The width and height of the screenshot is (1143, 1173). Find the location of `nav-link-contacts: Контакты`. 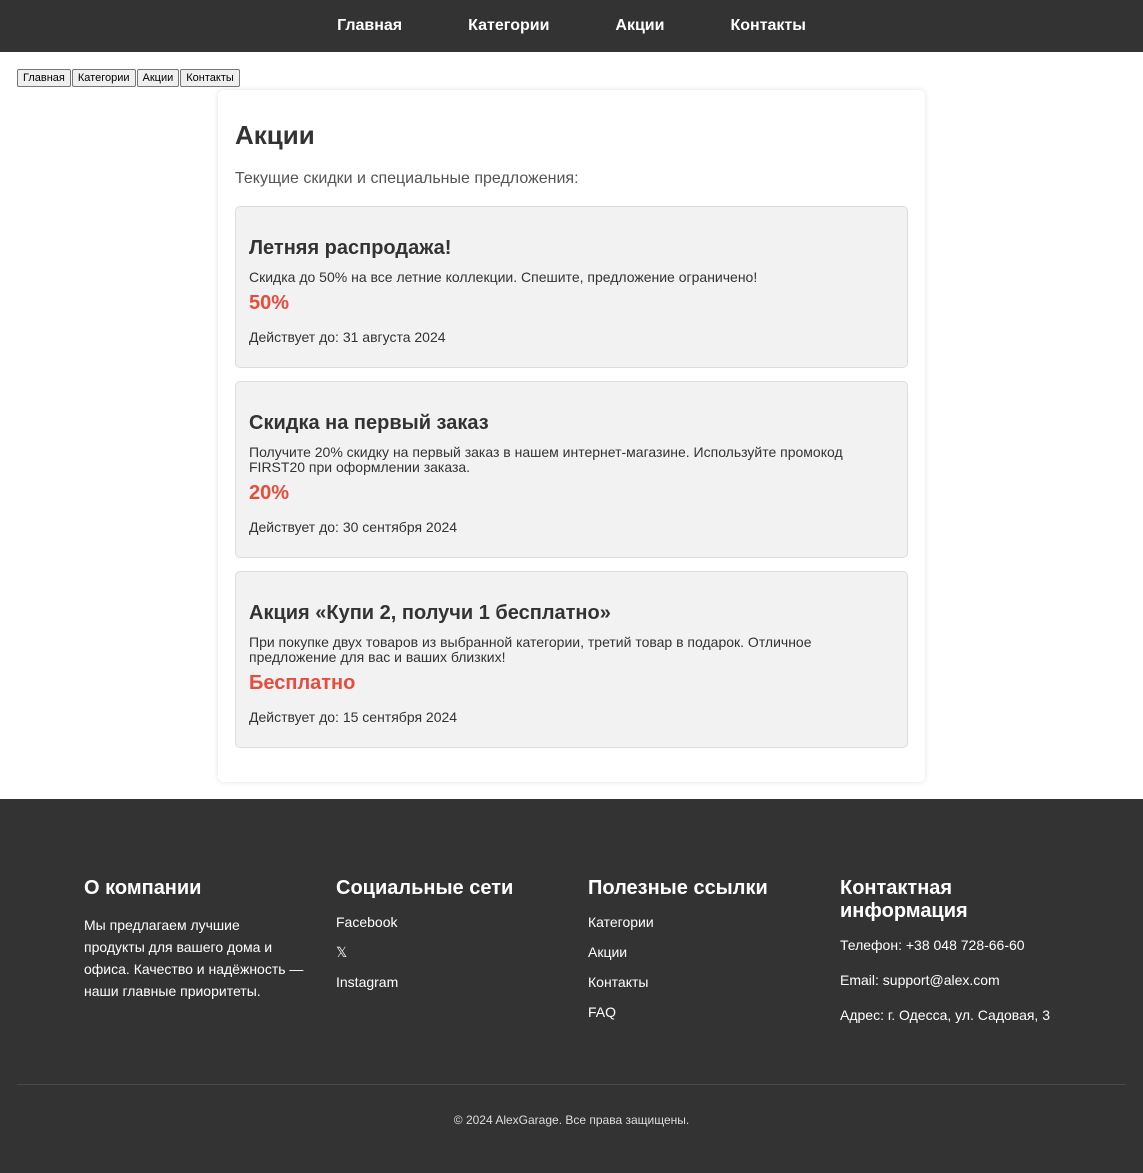

nav-link-contacts: Контакты is located at coordinates (767, 26).